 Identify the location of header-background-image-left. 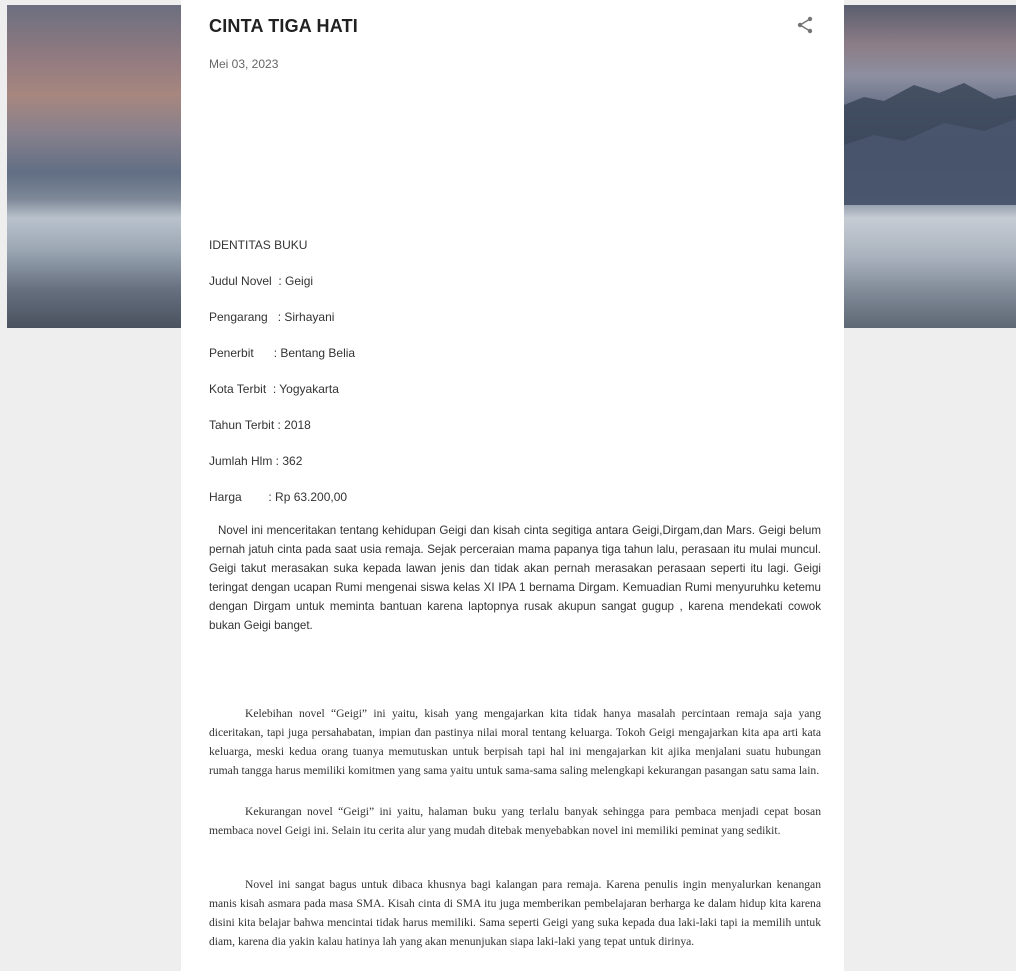
(94, 166).